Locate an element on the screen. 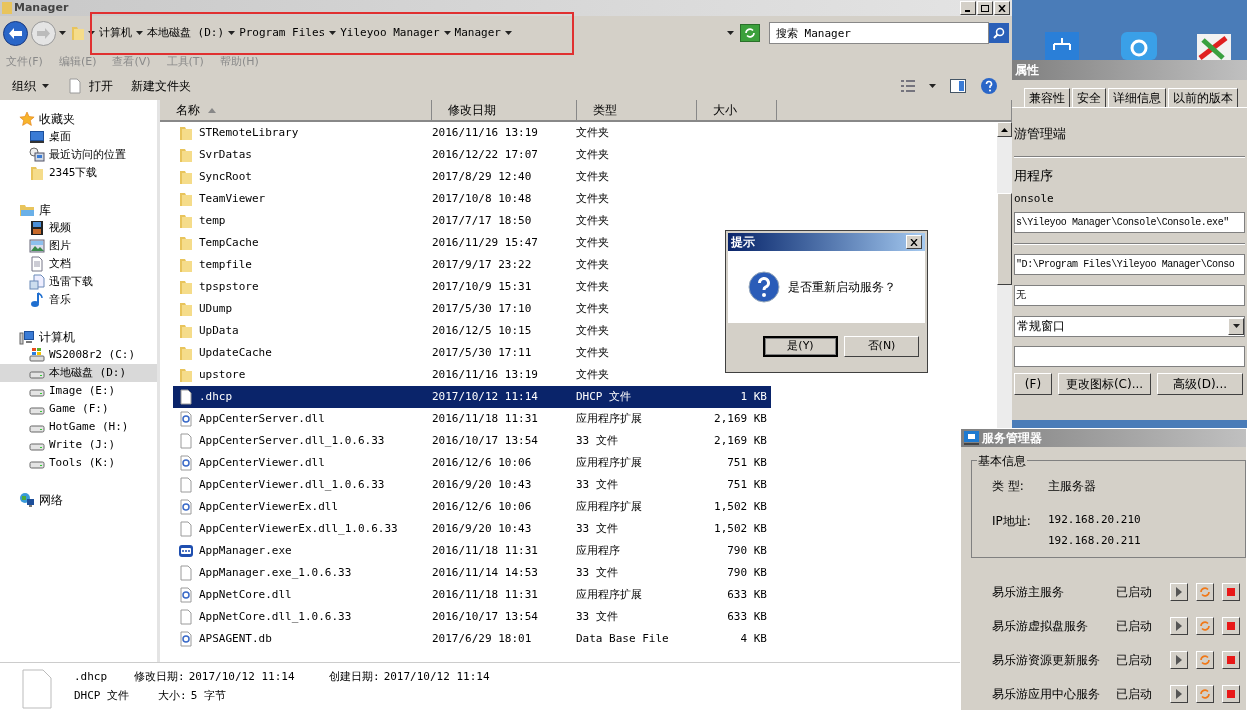 The width and height of the screenshot is (1247, 711). nav-item-label: 最近访问的位置 is located at coordinates (87, 154).